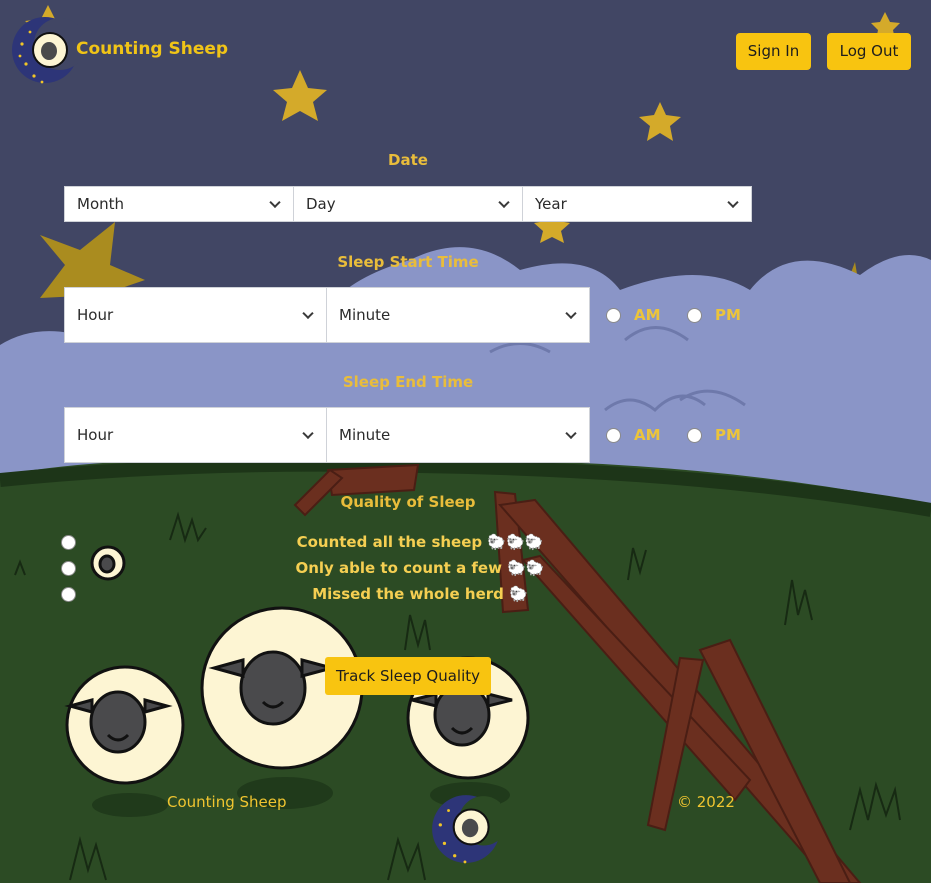 Image resolution: width=931 pixels, height=883 pixels. I want to click on footer-copyright: © 2022, so click(706, 802).